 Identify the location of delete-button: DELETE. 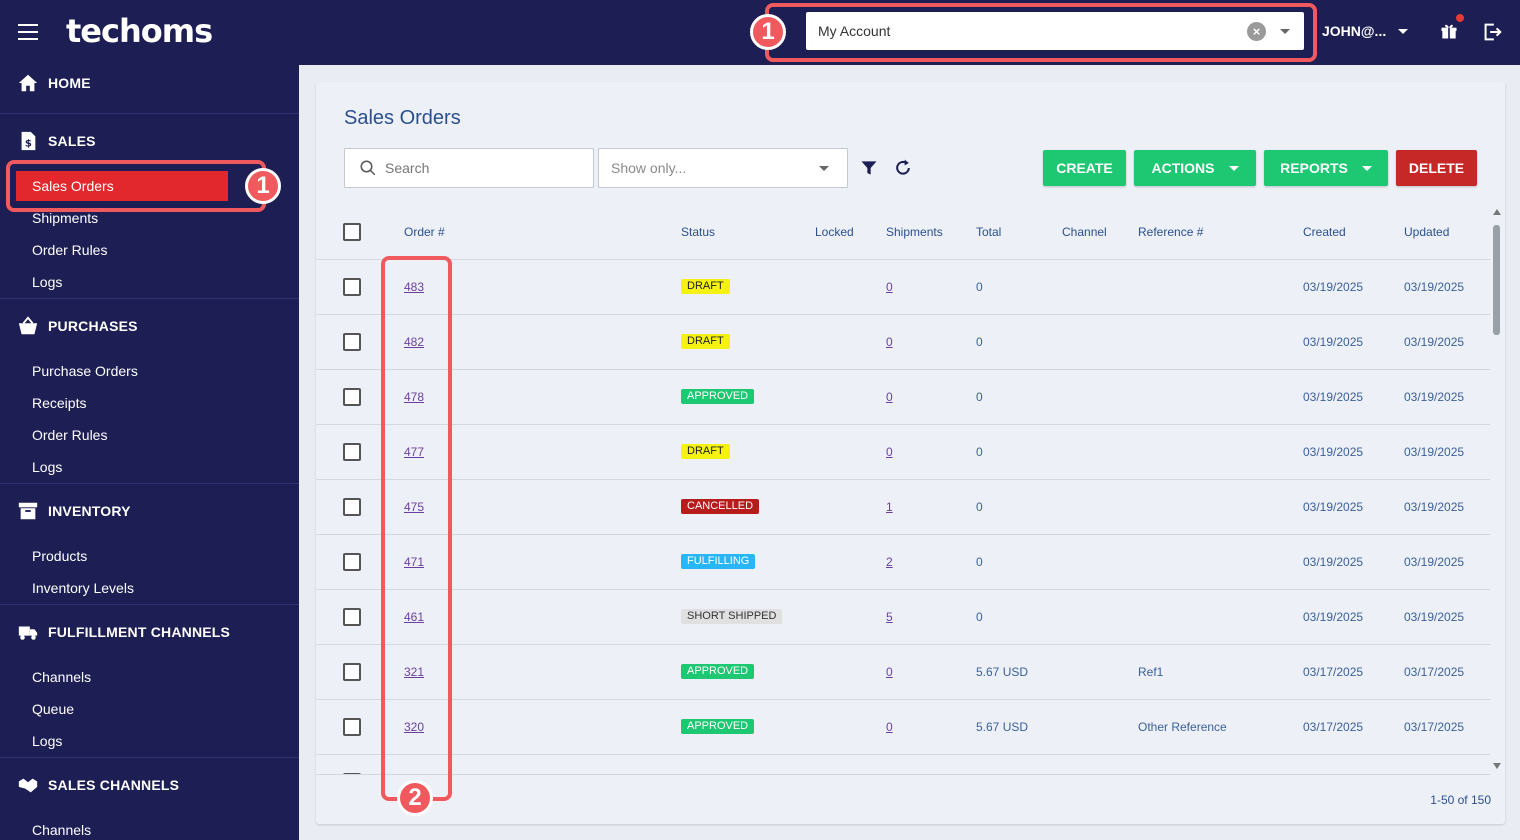
(1436, 168).